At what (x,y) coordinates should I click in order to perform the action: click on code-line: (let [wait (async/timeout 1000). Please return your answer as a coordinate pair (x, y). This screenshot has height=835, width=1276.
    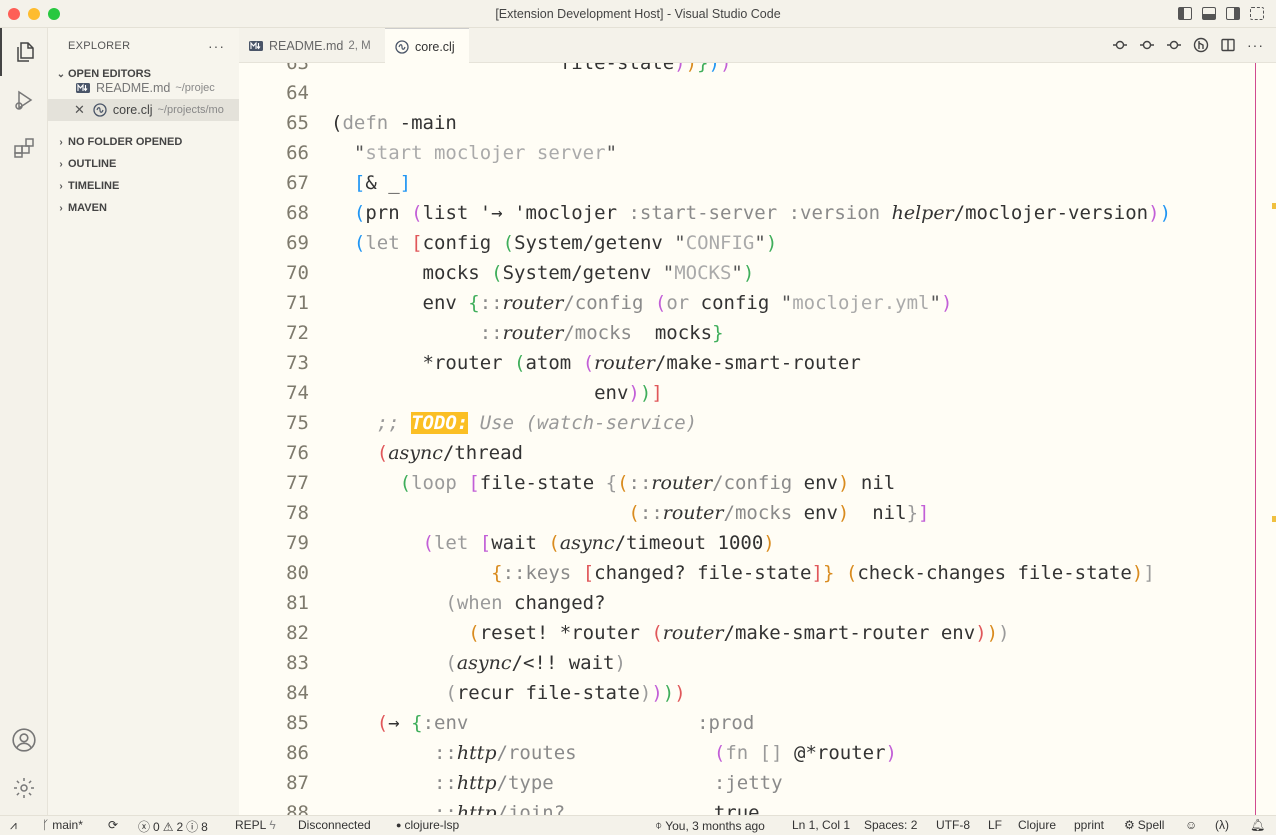
    Looking at the image, I should click on (598, 543).